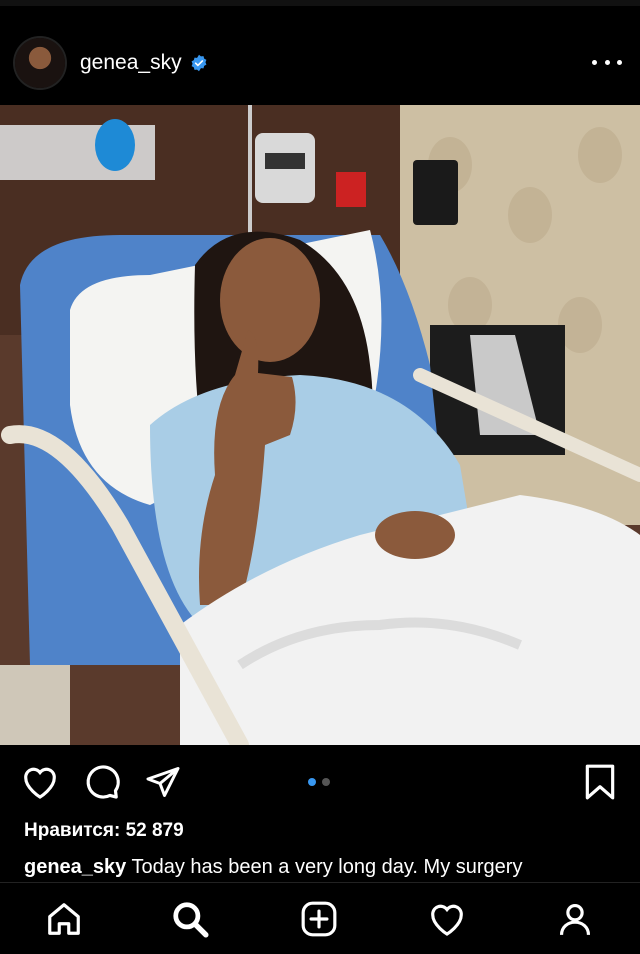 This screenshot has height=954, width=640. I want to click on avatar, so click(40, 63).